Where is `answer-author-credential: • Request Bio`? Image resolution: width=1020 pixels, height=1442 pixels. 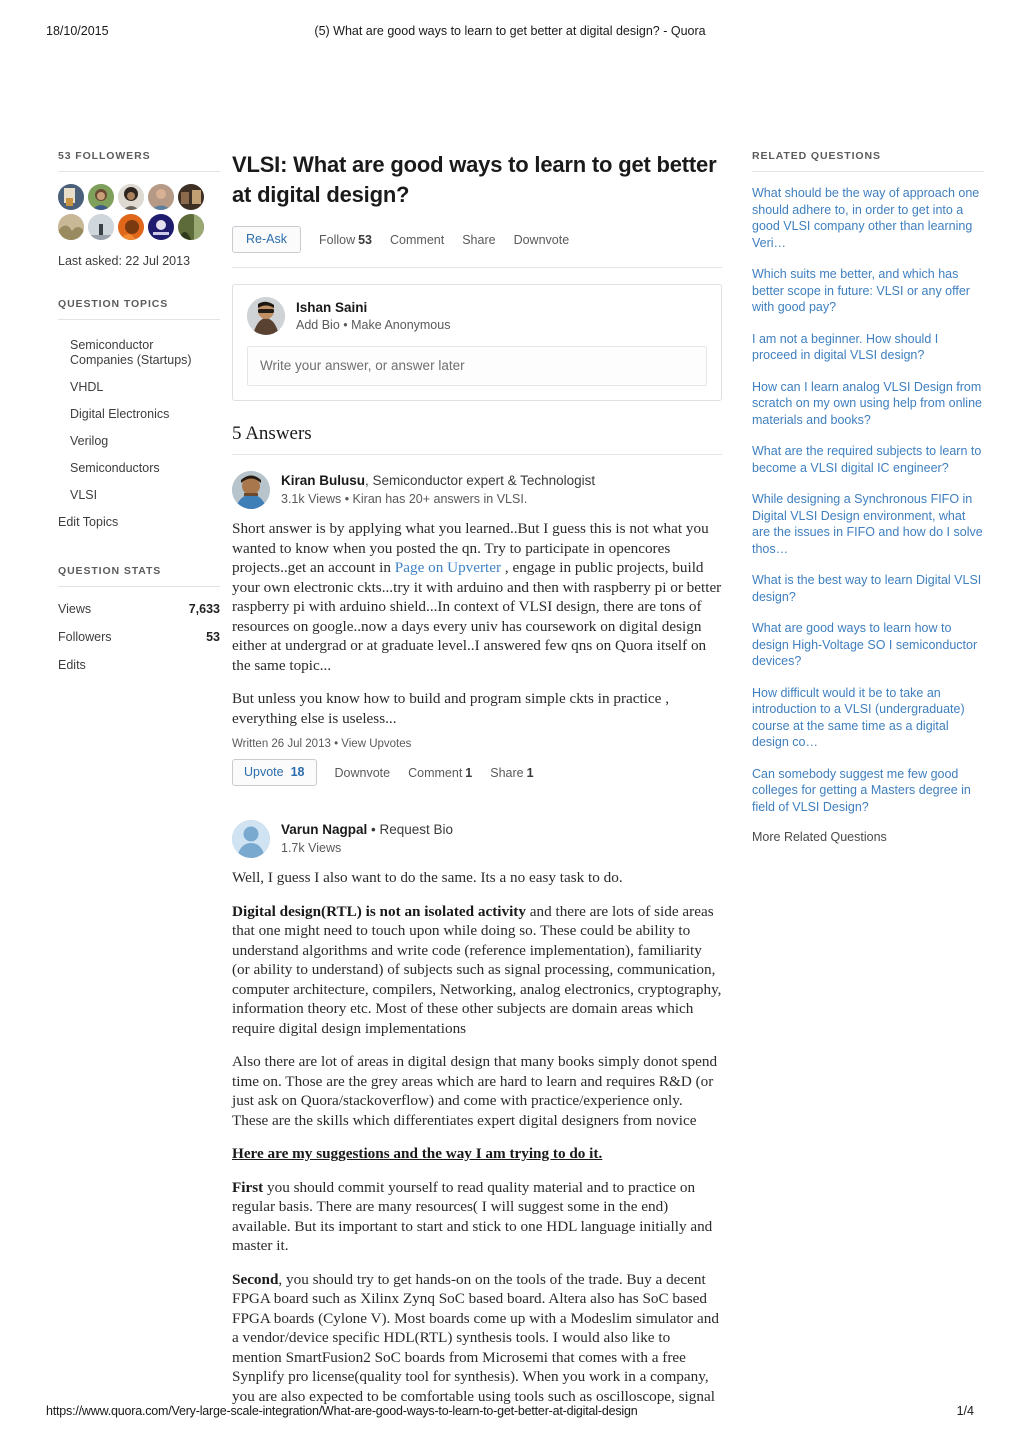
answer-author-credential: • Request Bio is located at coordinates (410, 829).